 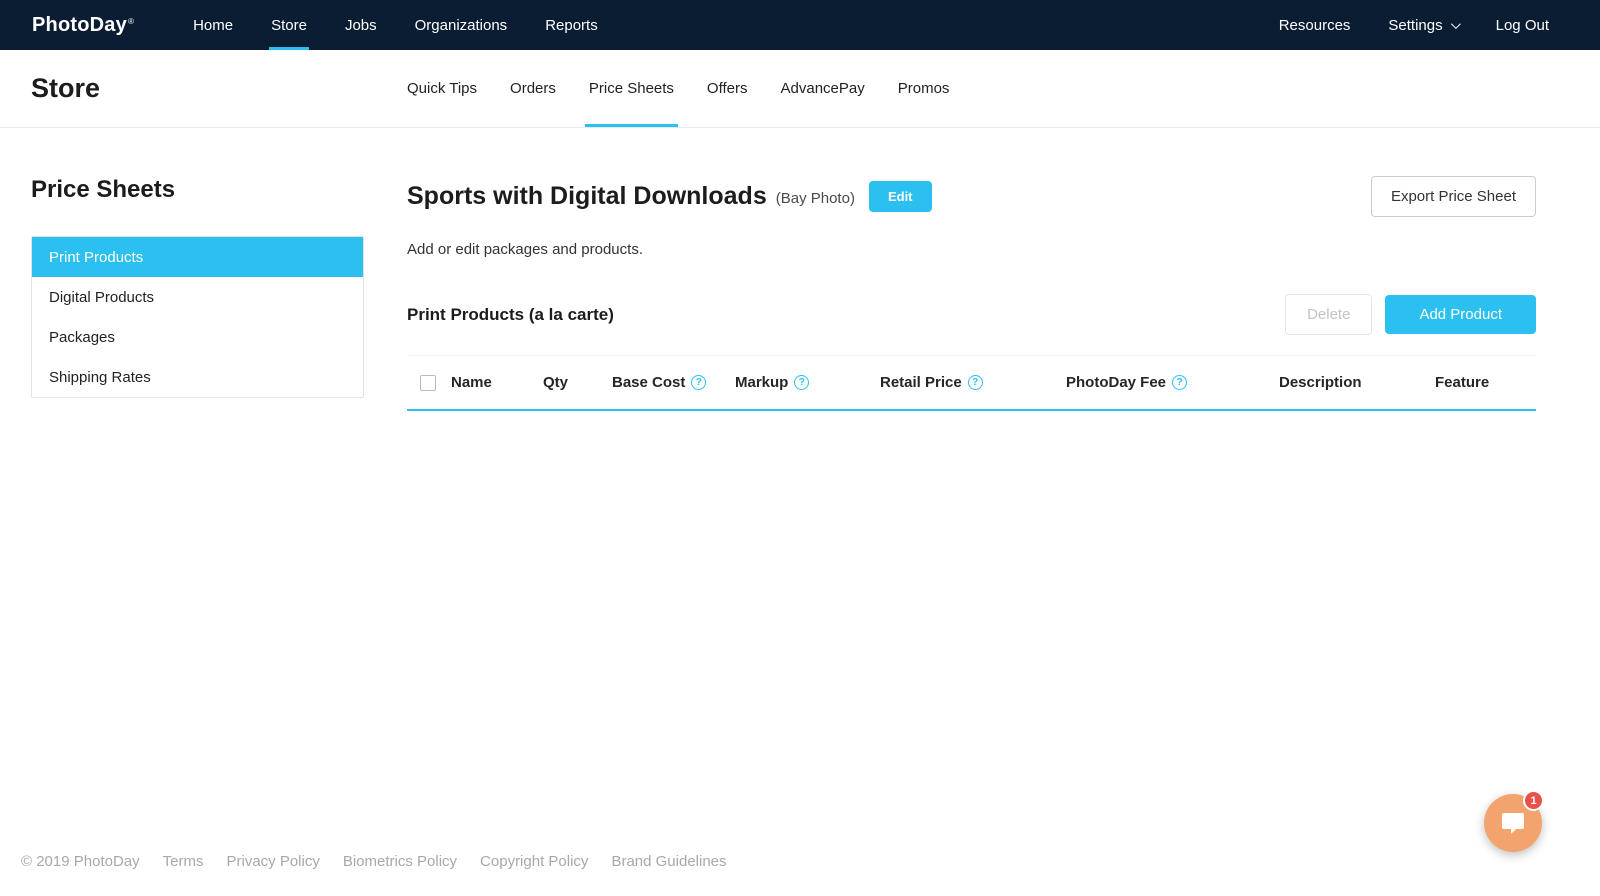 I want to click on nav-settings: Settings, so click(x=1424, y=25).